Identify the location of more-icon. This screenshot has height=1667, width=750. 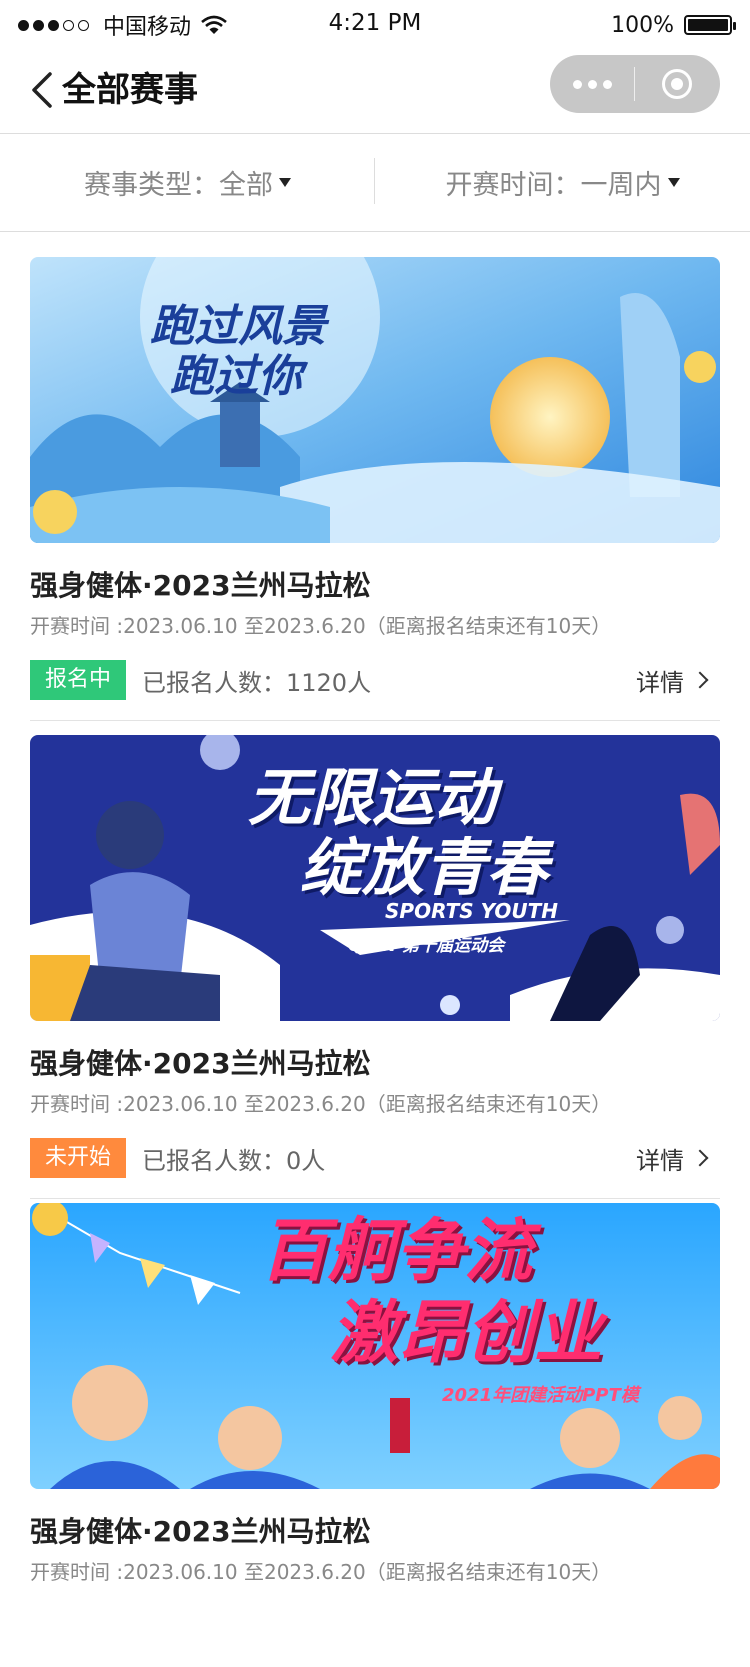
(592, 84).